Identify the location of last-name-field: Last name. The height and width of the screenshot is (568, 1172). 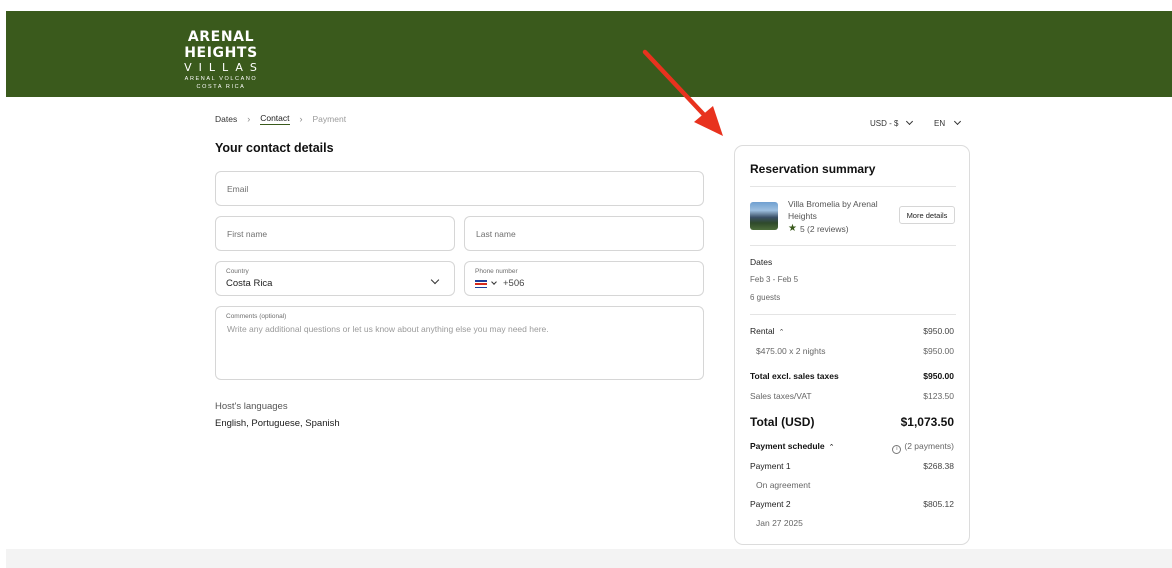
(584, 233).